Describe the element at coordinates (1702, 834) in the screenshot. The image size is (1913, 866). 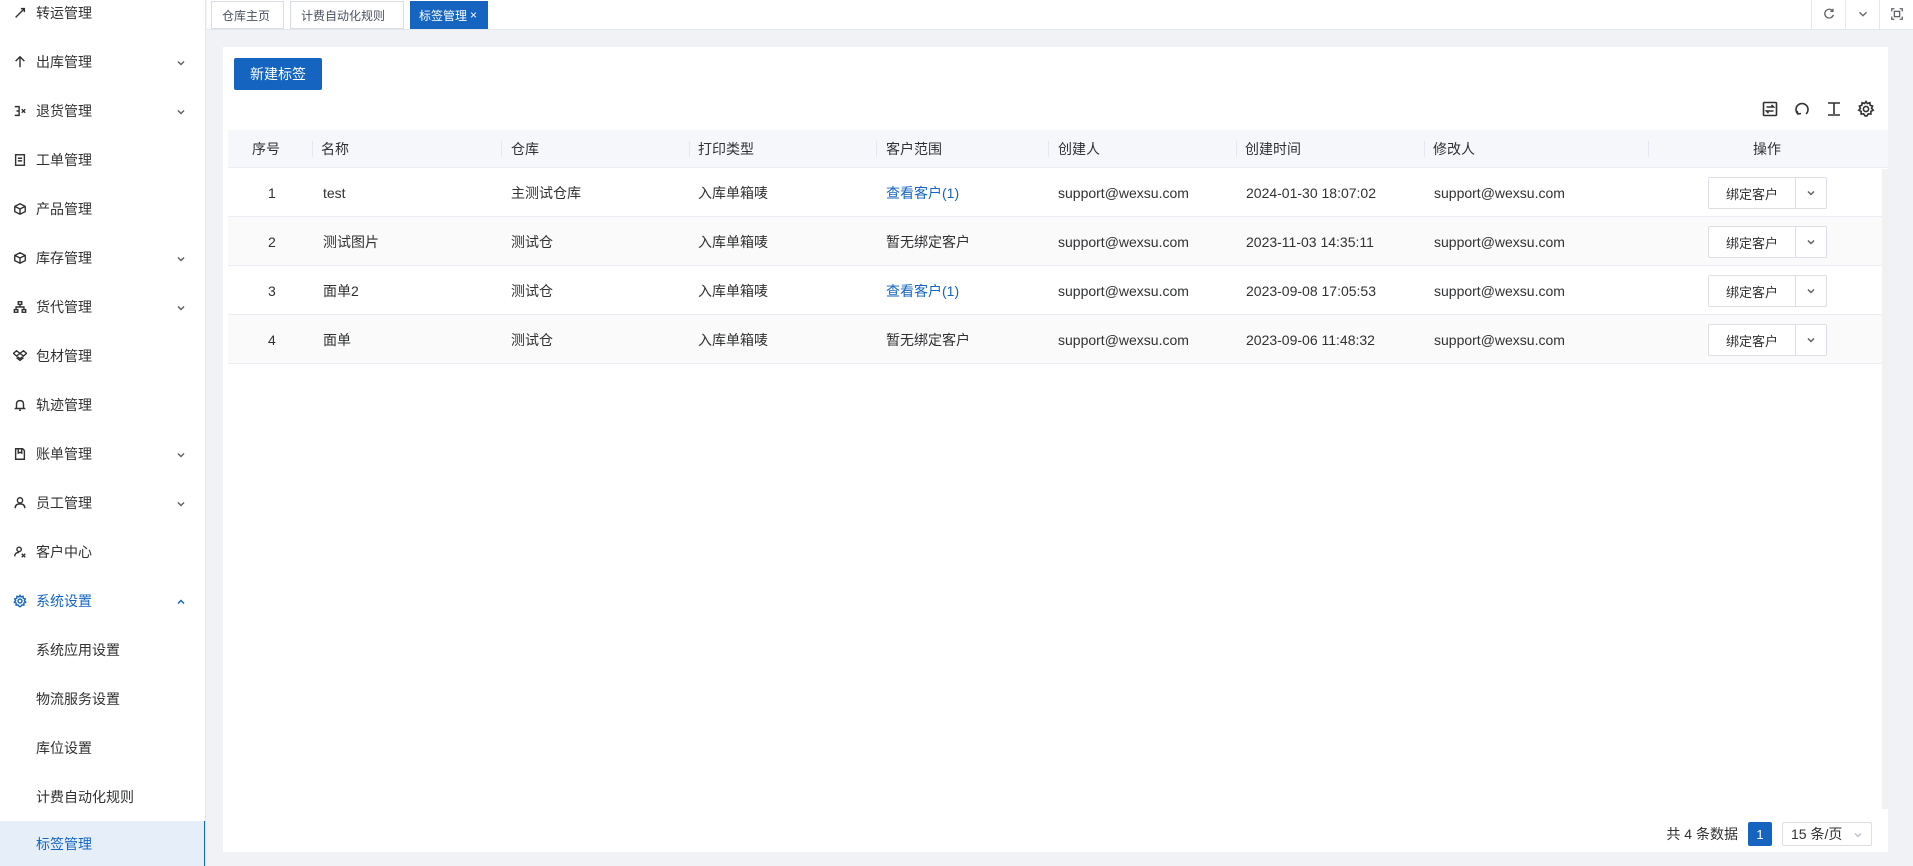
I see `pagination-total: 共 4 条数据` at that location.